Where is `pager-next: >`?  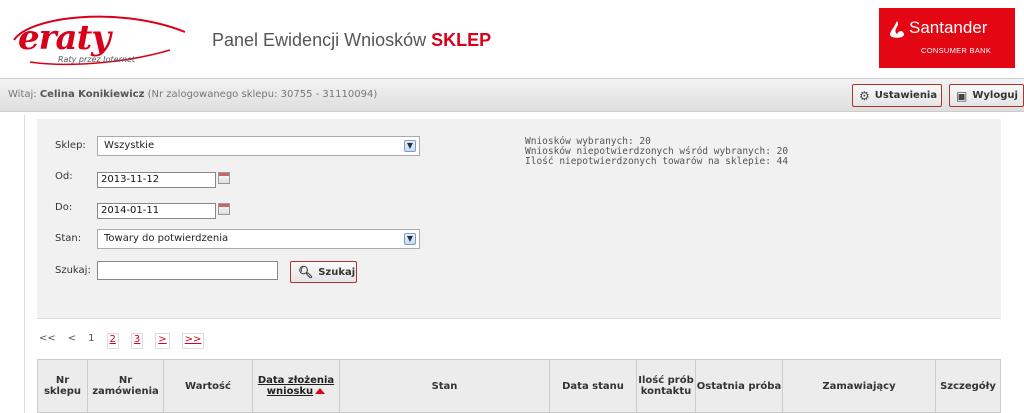 pager-next: > is located at coordinates (162, 341).